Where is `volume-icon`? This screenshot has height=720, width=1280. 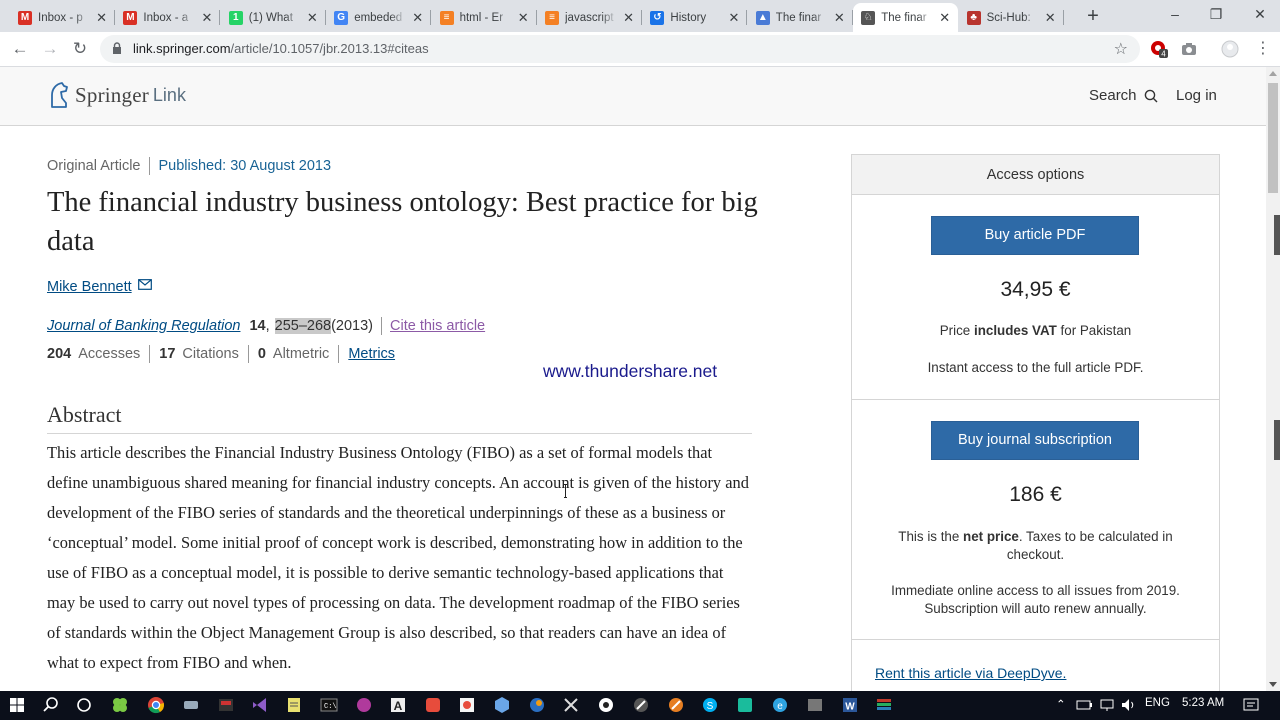 volume-icon is located at coordinates (1129, 705).